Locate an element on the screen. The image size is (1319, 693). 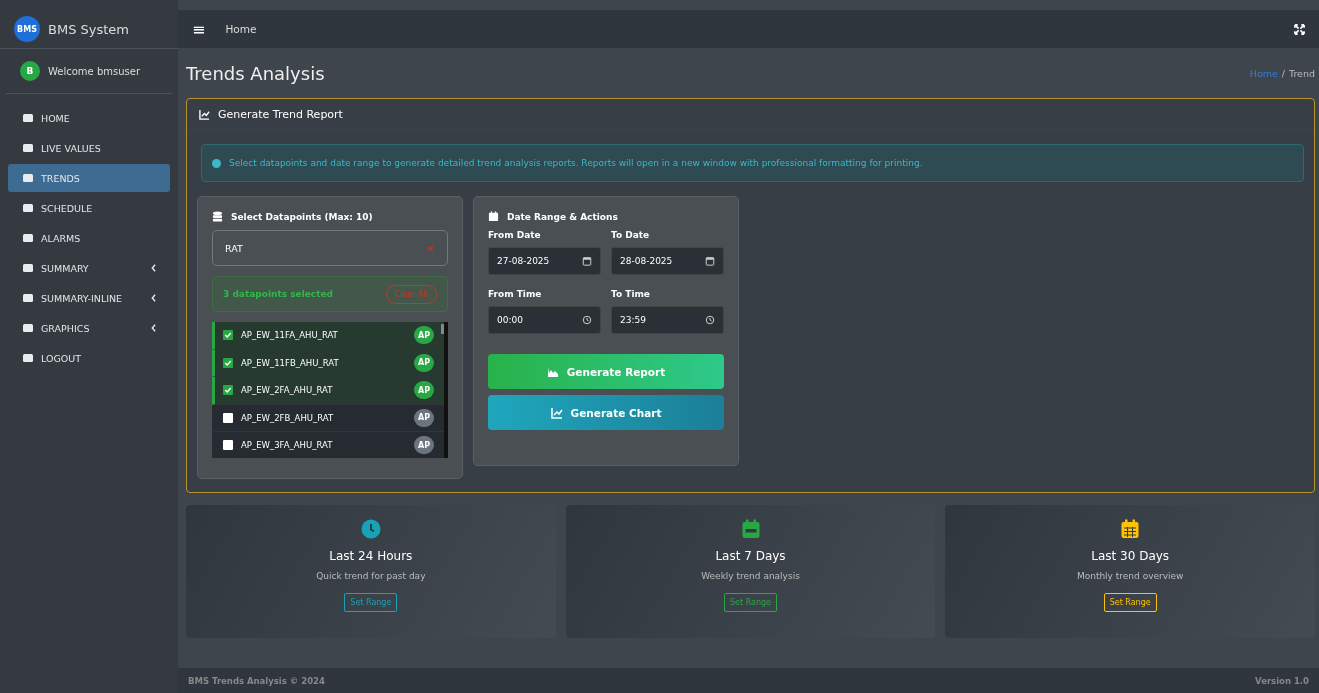
database-icon is located at coordinates (217, 216).